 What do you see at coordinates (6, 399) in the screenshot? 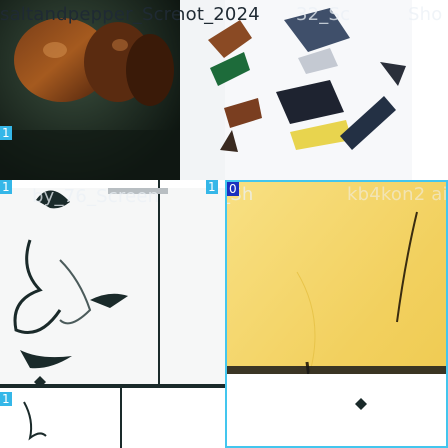
I see `vase-tile-bottom-index: 1` at bounding box center [6, 399].